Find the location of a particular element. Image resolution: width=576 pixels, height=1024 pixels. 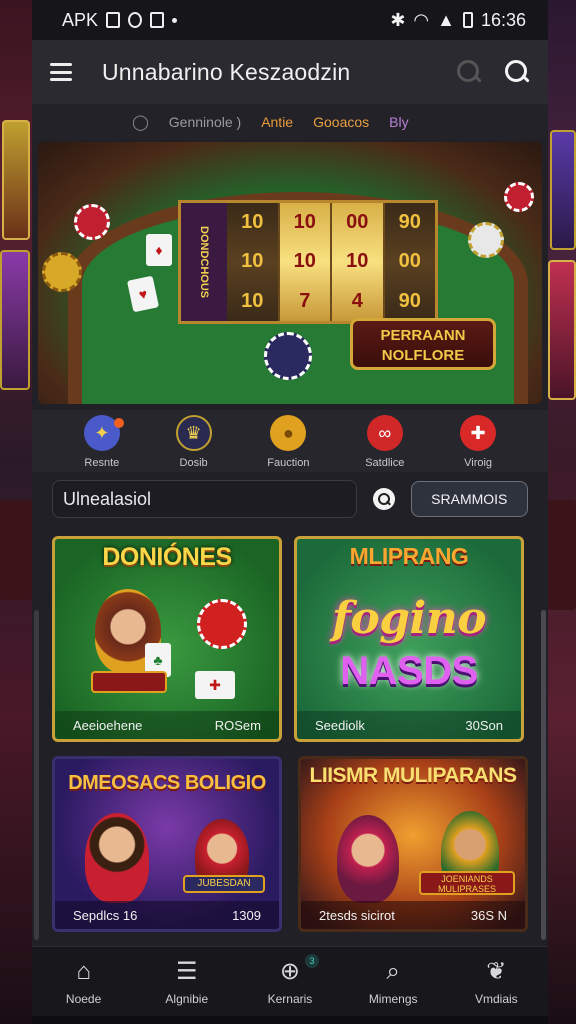

category-item: ✦ Resnte is located at coordinates (103, 441).